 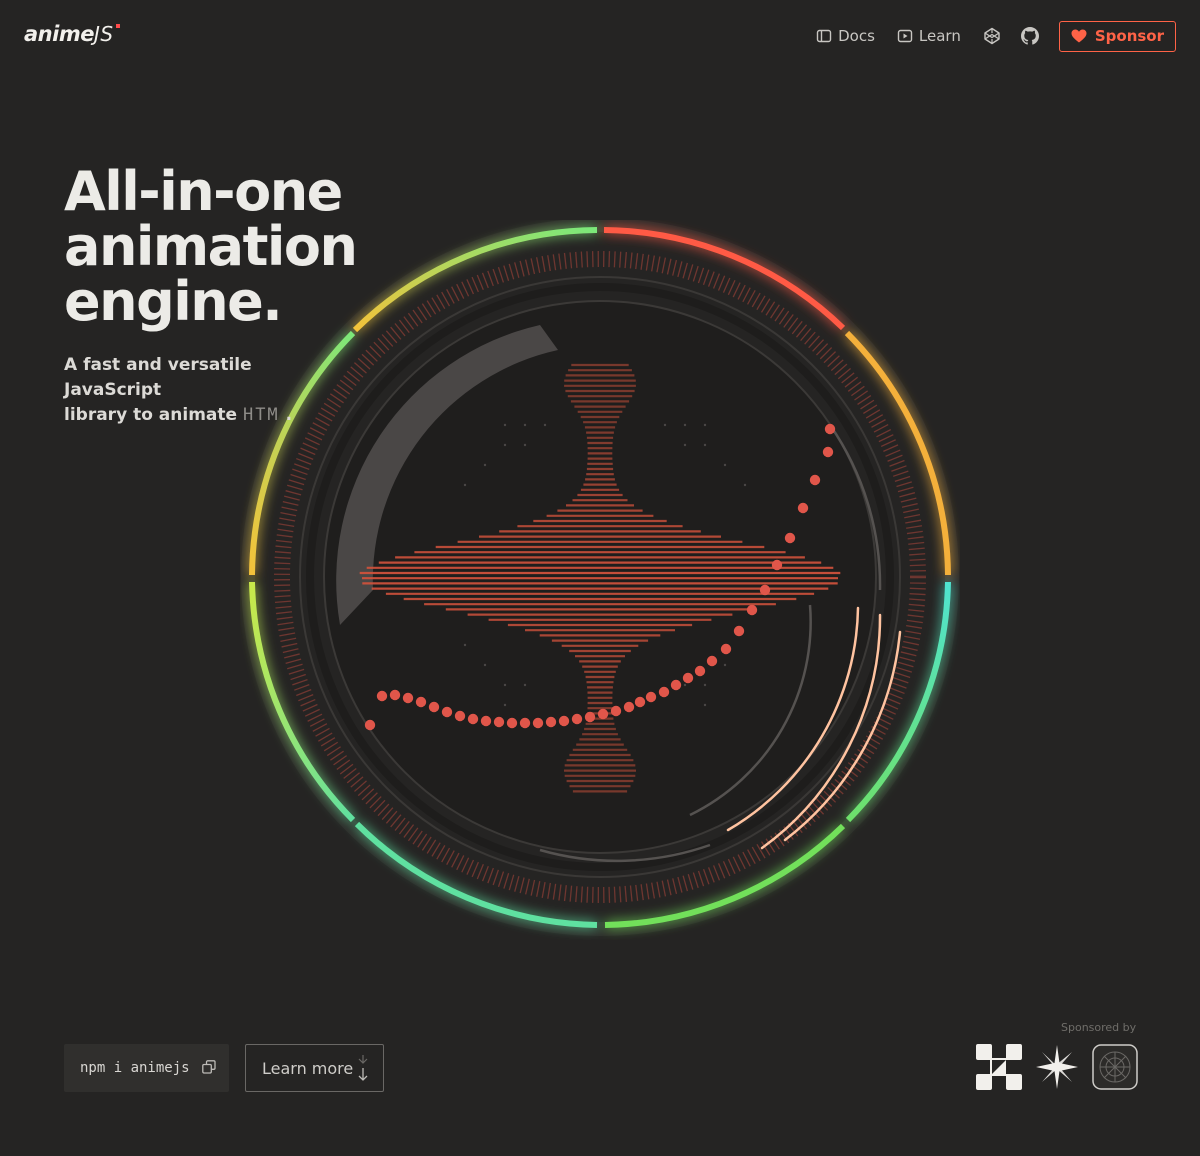 I want to click on sponsor-button: Sponsor, so click(x=1117, y=36).